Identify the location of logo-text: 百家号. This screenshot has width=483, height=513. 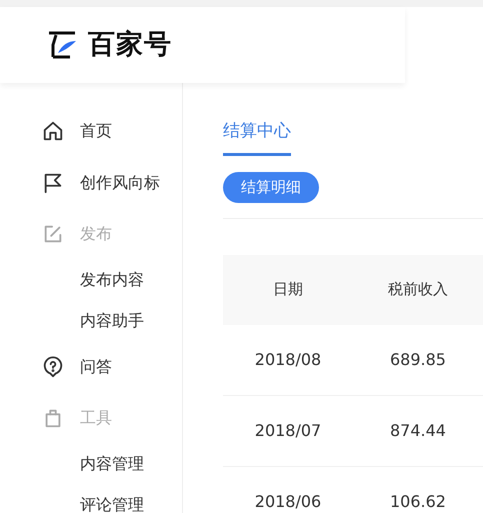
(130, 45).